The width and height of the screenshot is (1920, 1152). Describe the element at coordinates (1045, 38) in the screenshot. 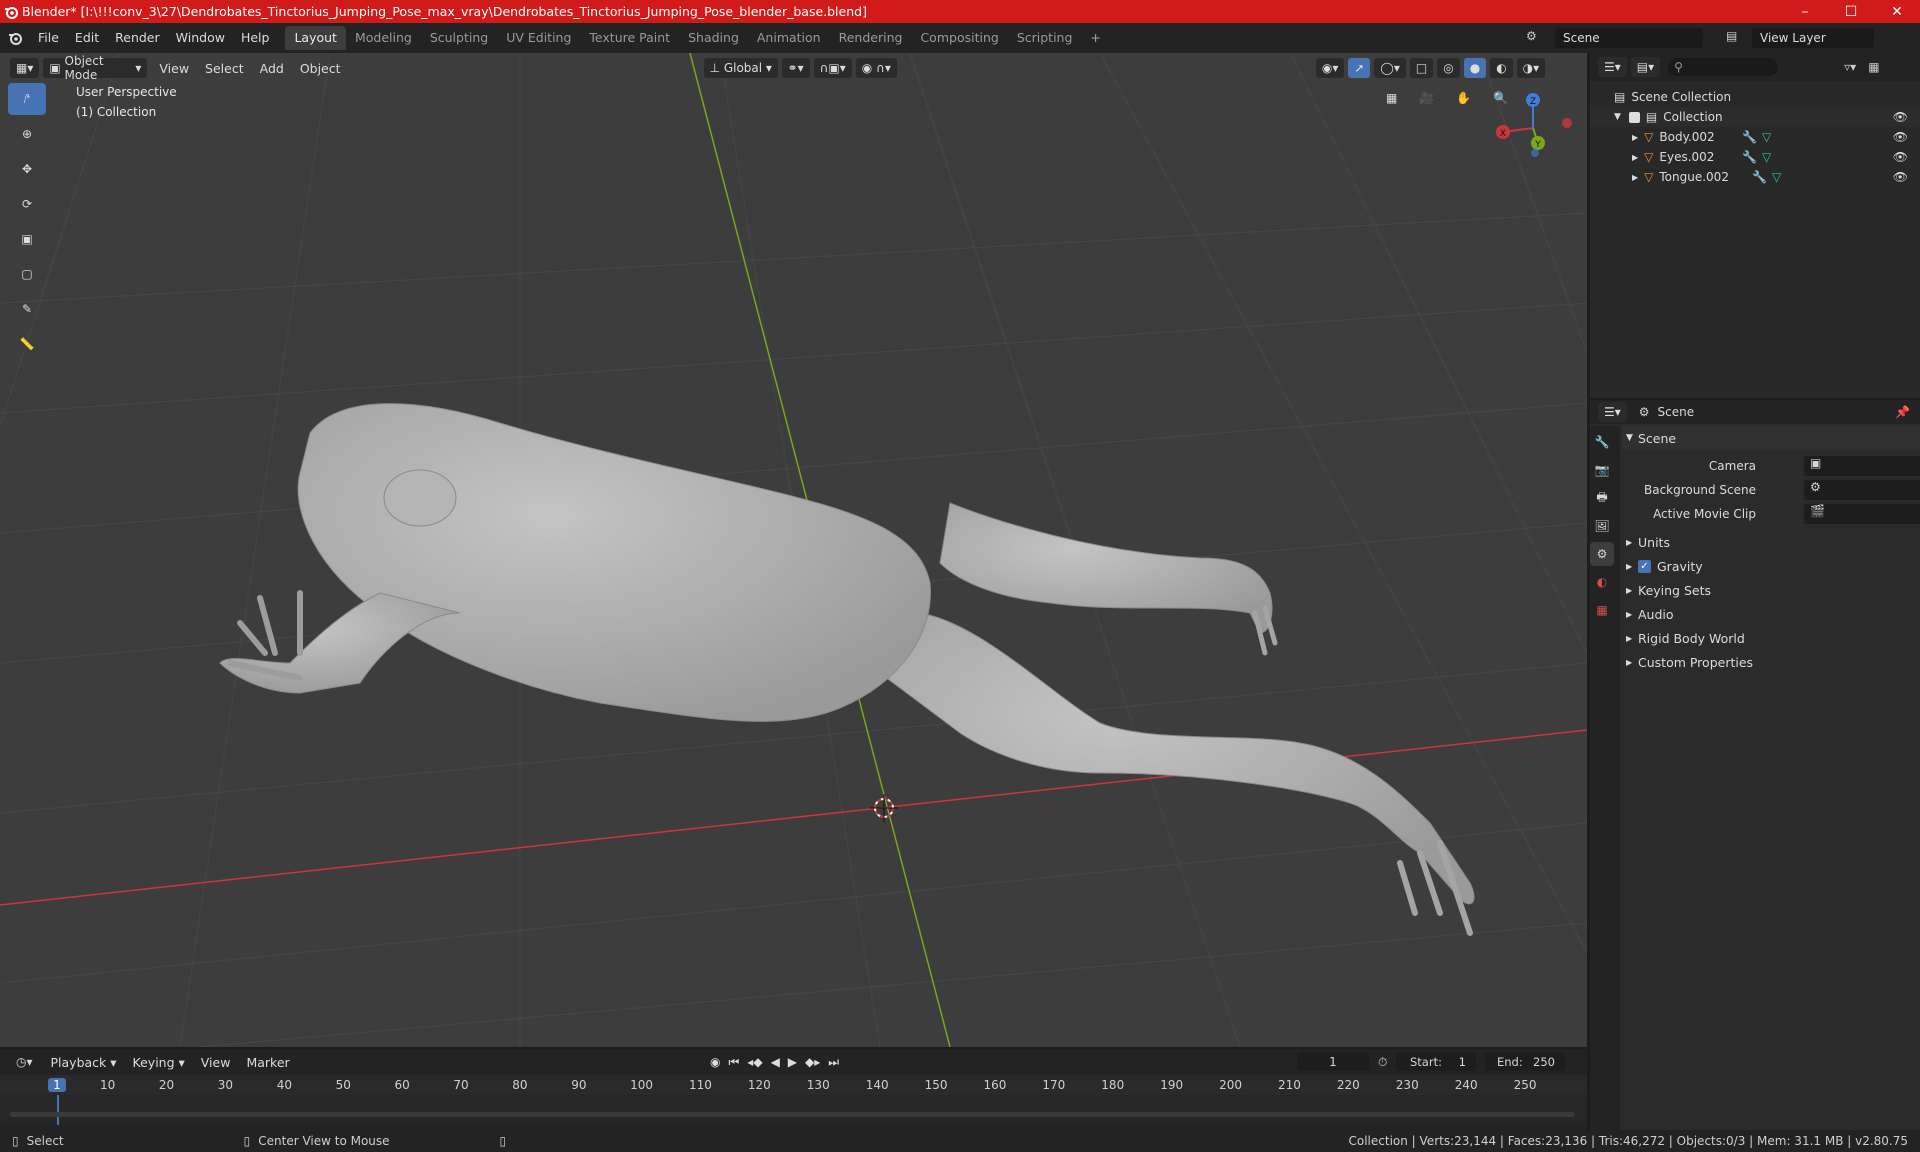

I see `tab-scripting: Scripting` at that location.